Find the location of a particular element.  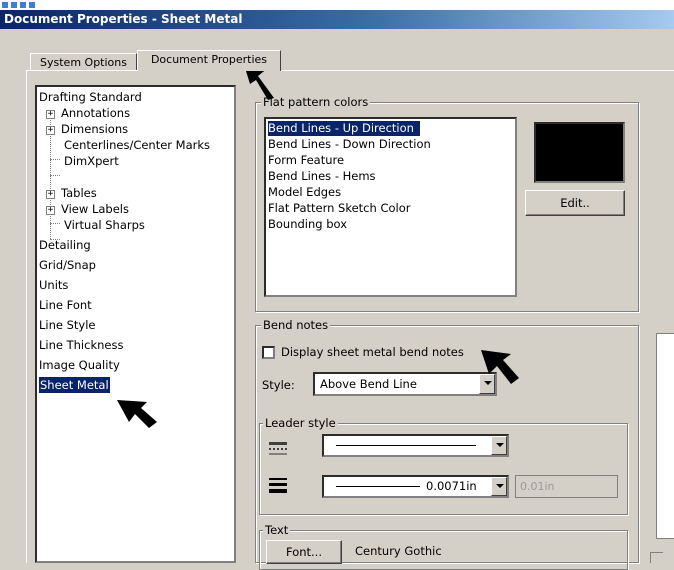

tab-label: Document Properties is located at coordinates (209, 59).